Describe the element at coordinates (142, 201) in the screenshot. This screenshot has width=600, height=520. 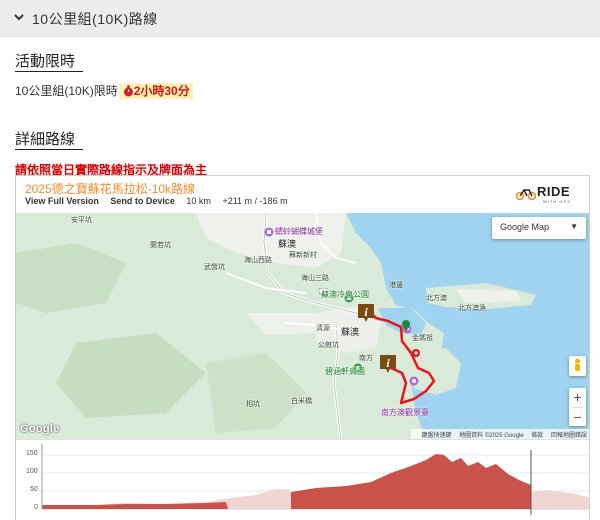
I see `send-to-device-link: Send to Device` at that location.